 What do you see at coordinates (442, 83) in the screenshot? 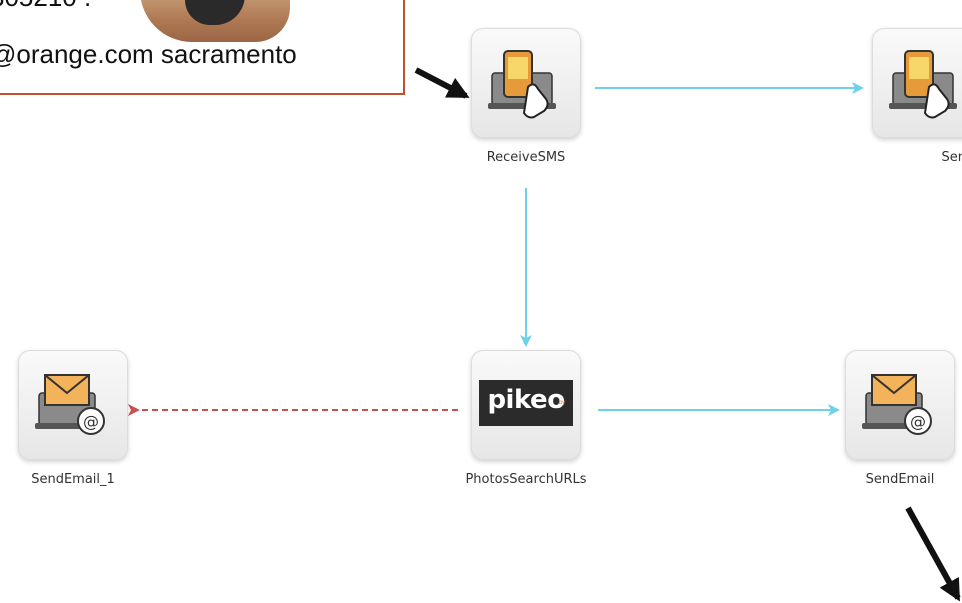
I see `pointer-arrow-receivesms` at bounding box center [442, 83].